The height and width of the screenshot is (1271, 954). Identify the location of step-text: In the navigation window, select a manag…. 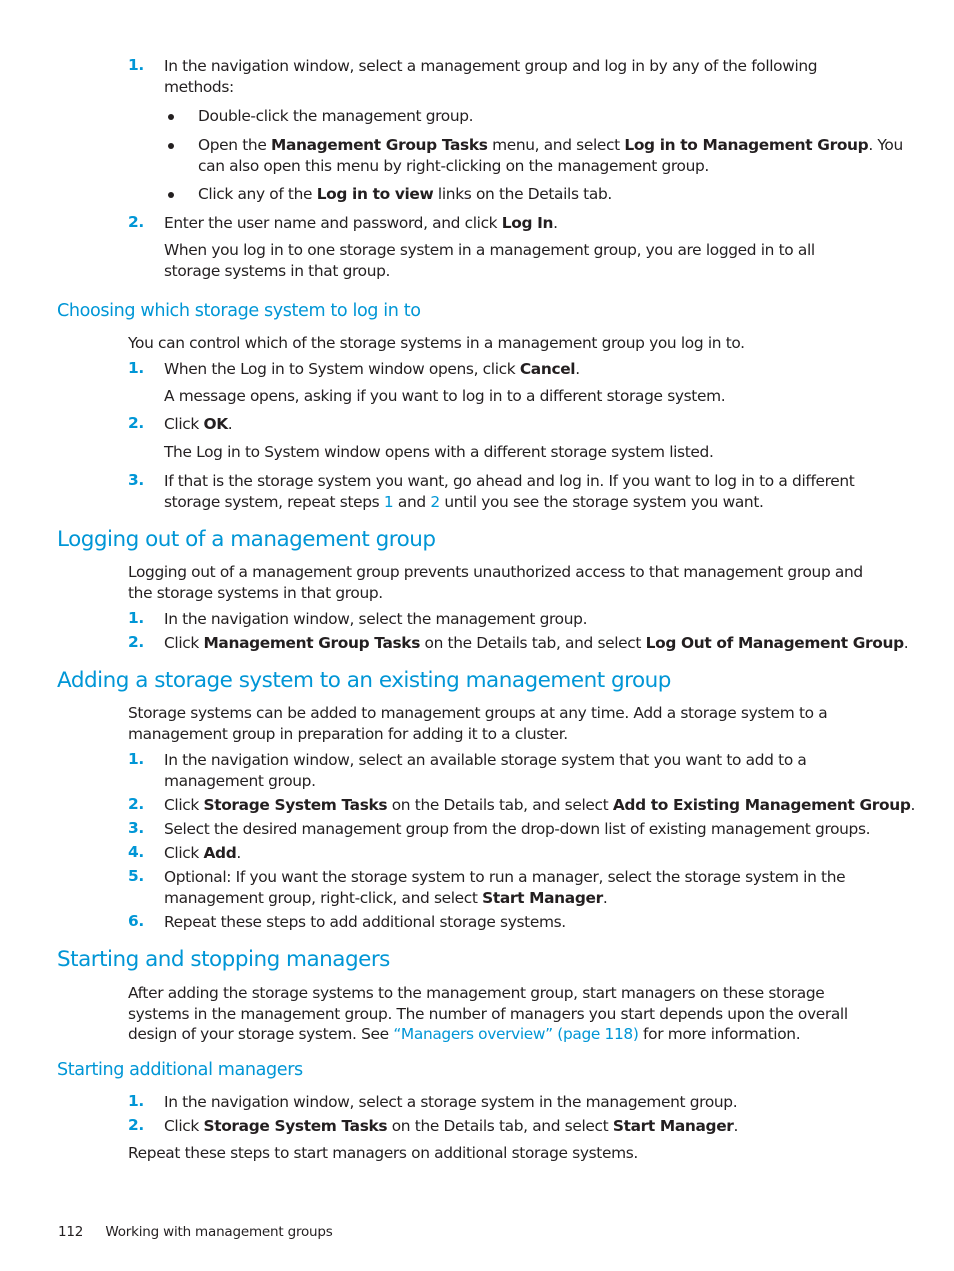
(491, 77).